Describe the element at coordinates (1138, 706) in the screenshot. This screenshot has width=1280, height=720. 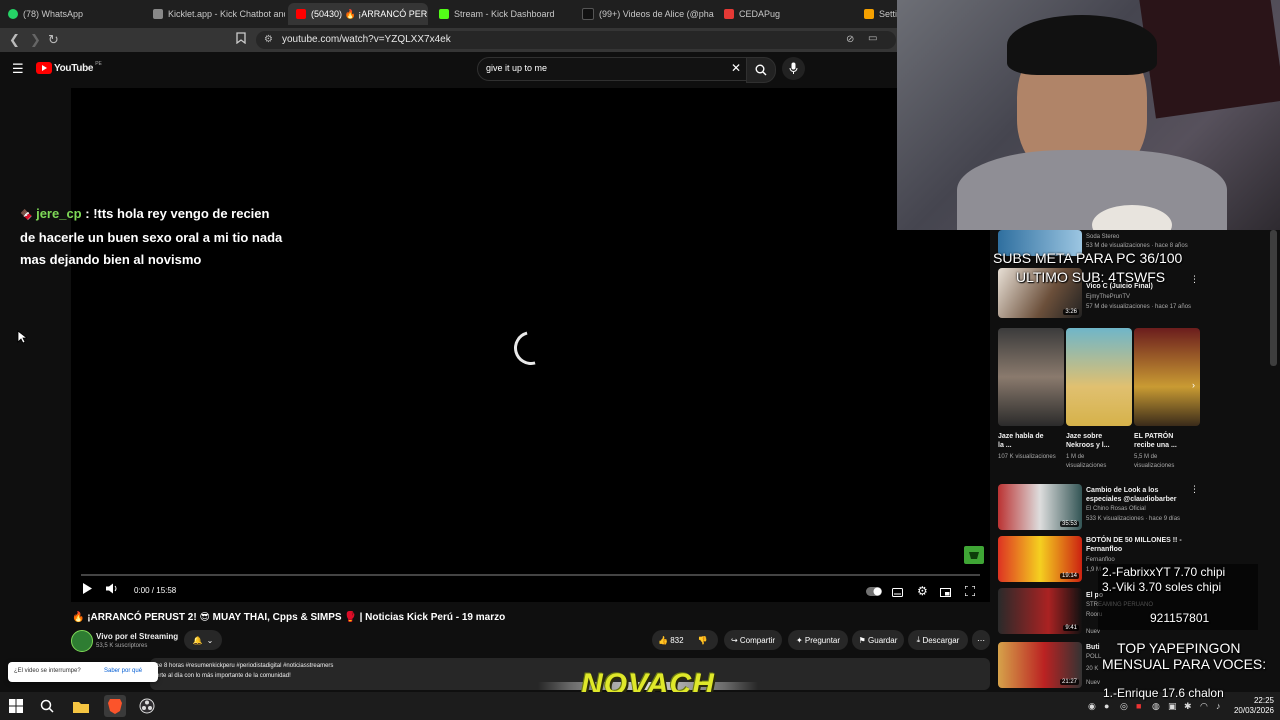
I see `tray-red-app-icon: ■` at that location.